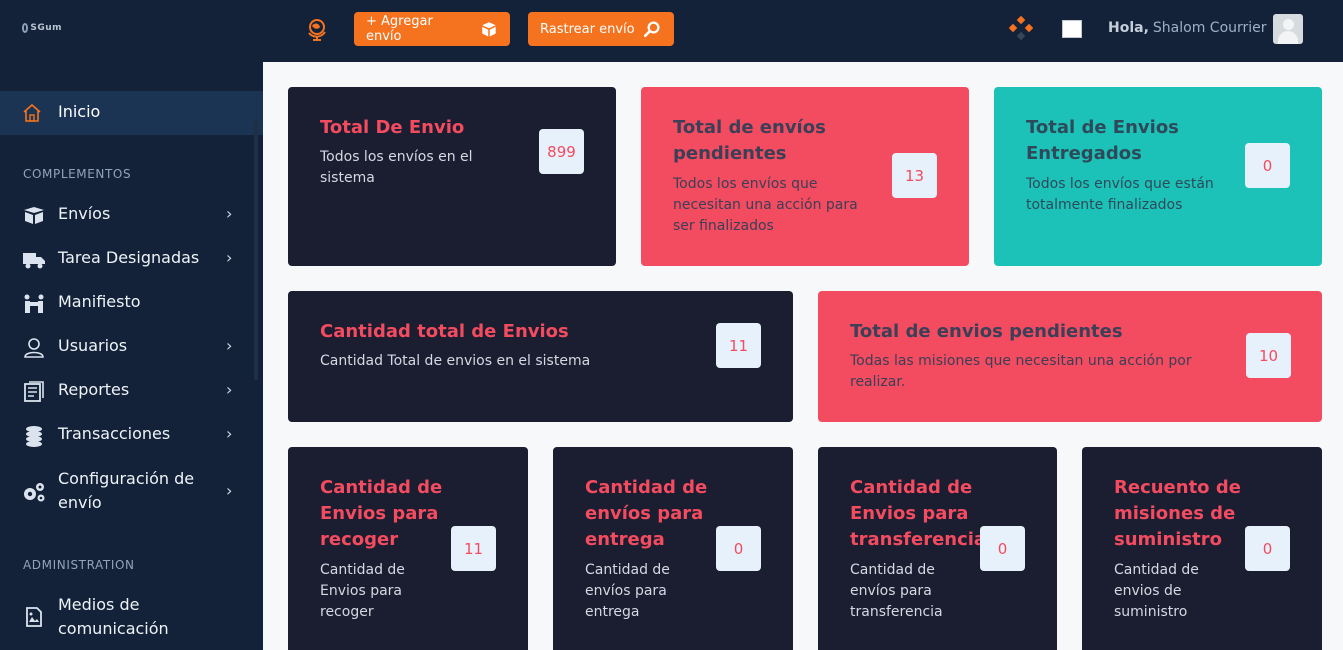 This screenshot has width=1343, height=650. Describe the element at coordinates (34, 303) in the screenshot. I see `people-icon` at that location.